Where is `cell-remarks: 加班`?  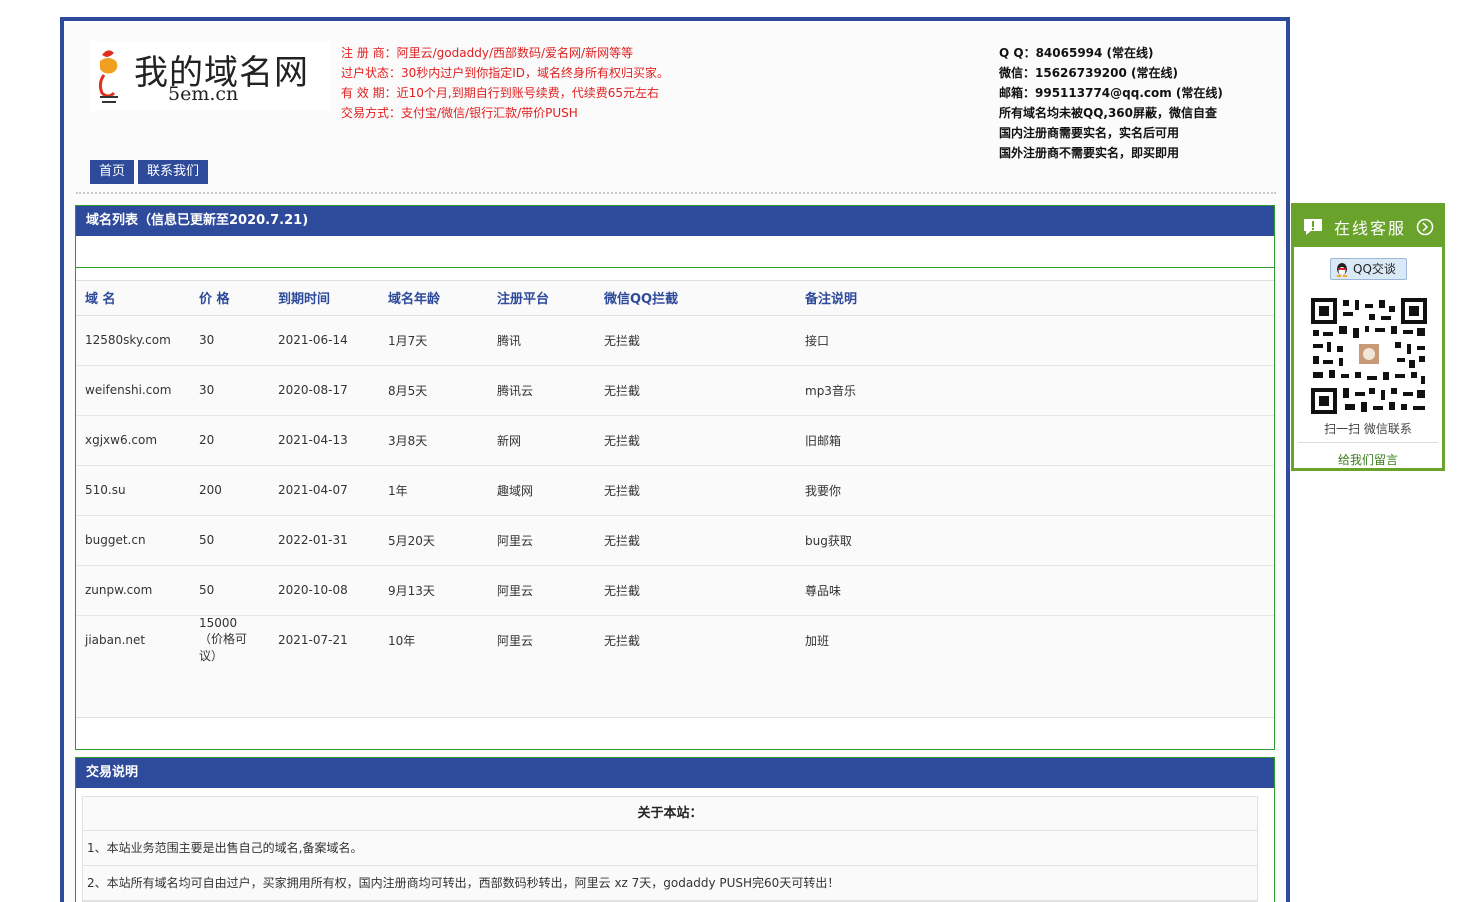
cell-remarks: 加班 is located at coordinates (817, 640).